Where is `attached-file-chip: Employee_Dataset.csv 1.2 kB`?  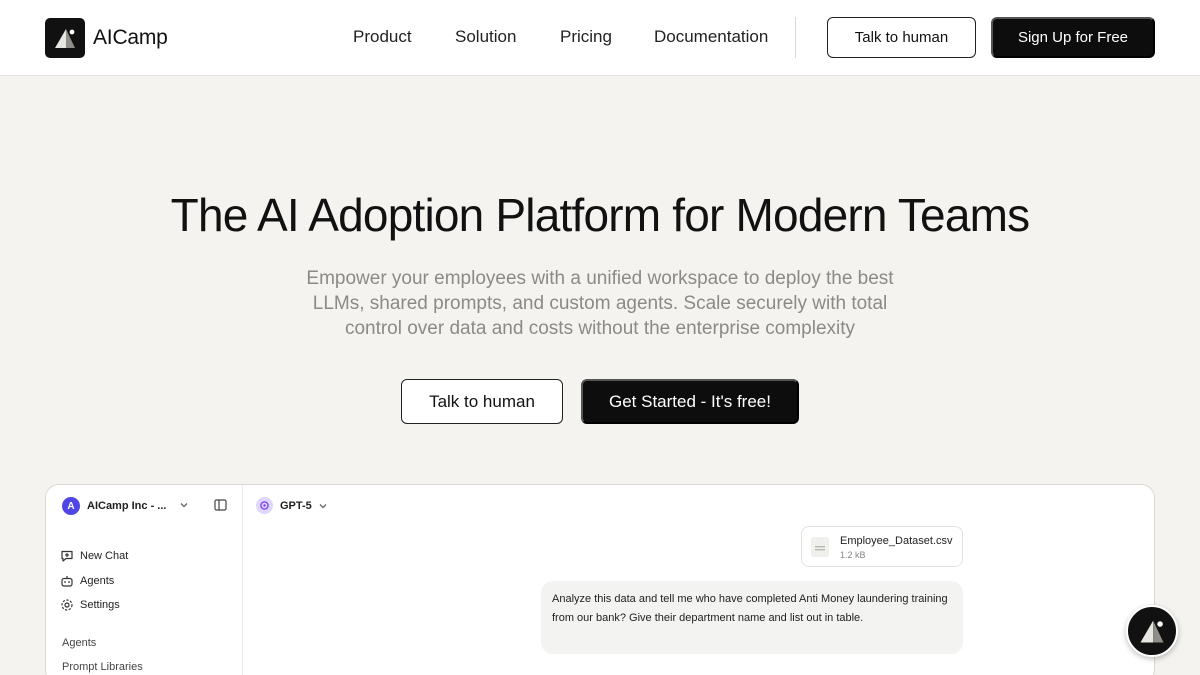
attached-file-chip: Employee_Dataset.csv 1.2 kB is located at coordinates (882, 546).